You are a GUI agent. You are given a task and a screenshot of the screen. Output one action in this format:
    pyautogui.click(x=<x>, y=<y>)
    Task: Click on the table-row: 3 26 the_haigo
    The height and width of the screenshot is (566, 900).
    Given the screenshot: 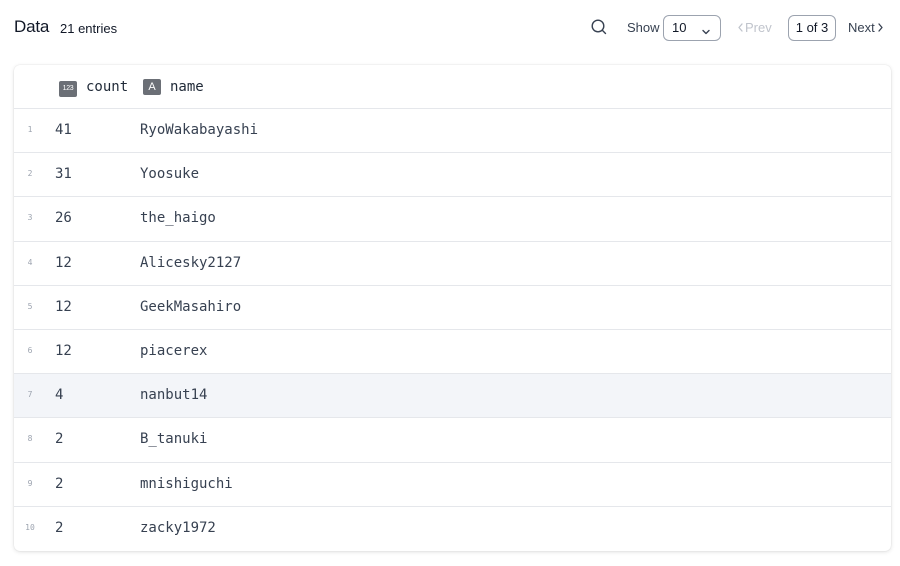 What is the action you would take?
    pyautogui.click(x=452, y=219)
    